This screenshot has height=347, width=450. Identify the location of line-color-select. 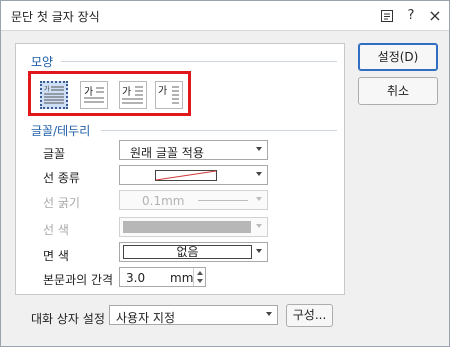
(193, 227).